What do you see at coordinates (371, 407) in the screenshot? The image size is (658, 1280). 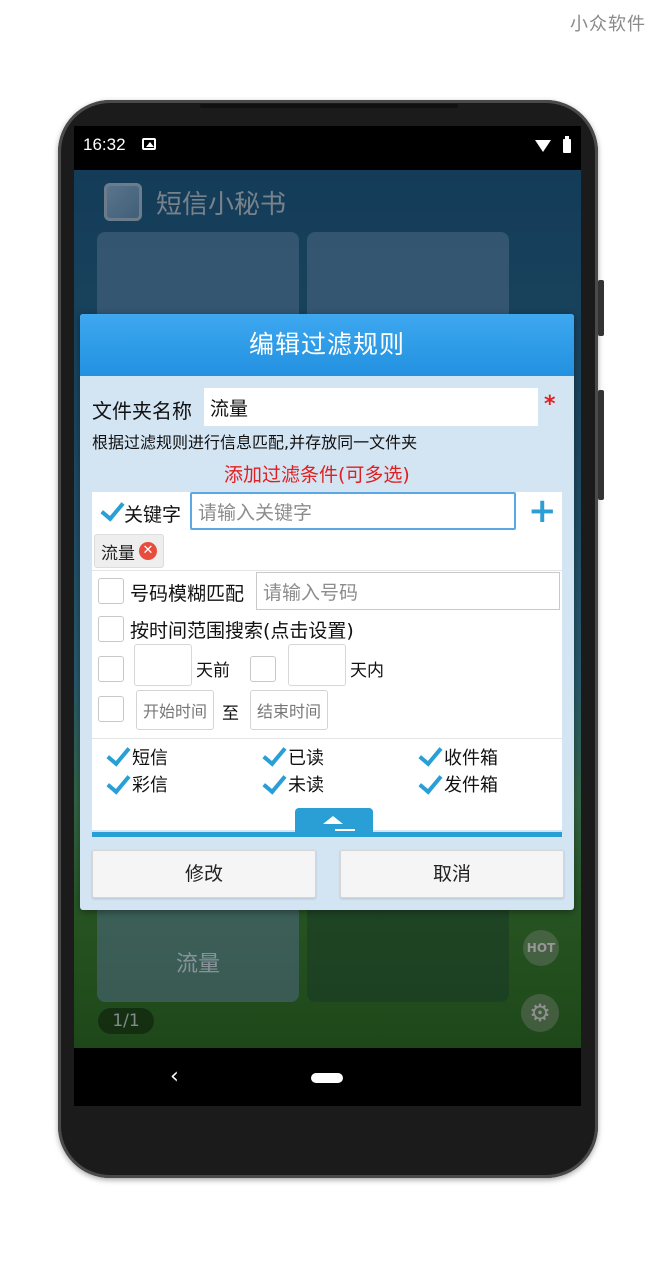 I see `folder-name-input: 流量` at bounding box center [371, 407].